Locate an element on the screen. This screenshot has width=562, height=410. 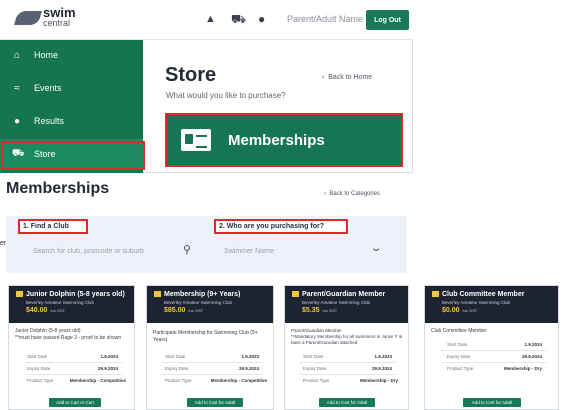
card-price: $40.00 is located at coordinates (37, 310).